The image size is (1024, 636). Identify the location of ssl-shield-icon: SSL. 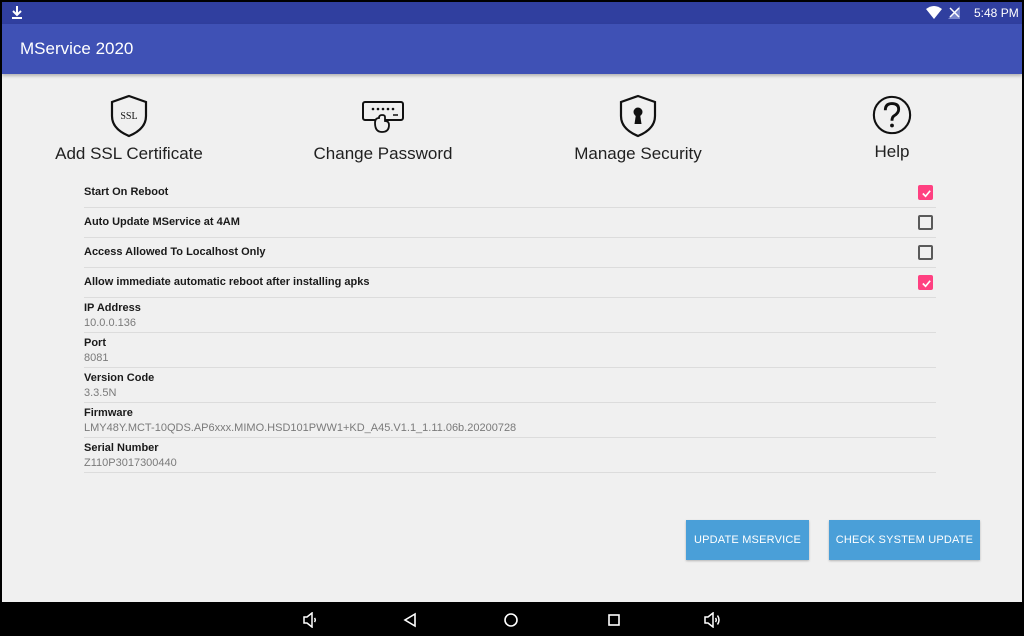
(129, 116).